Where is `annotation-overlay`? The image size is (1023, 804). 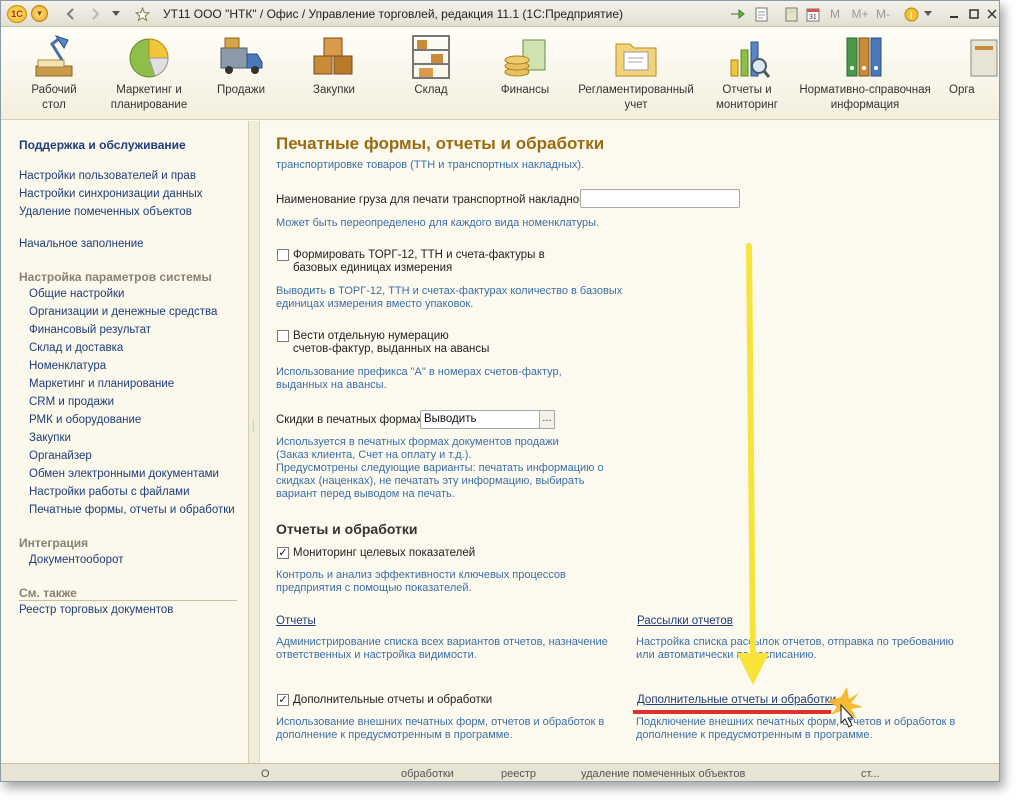
annotation-overlay is located at coordinates (748, 485).